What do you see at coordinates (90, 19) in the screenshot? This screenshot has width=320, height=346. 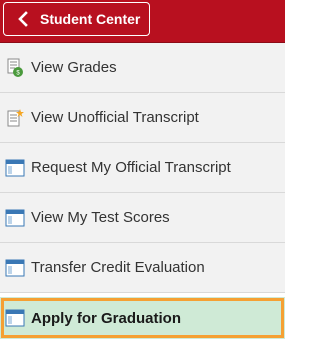 I see `back-button-label: Student Center` at bounding box center [90, 19].